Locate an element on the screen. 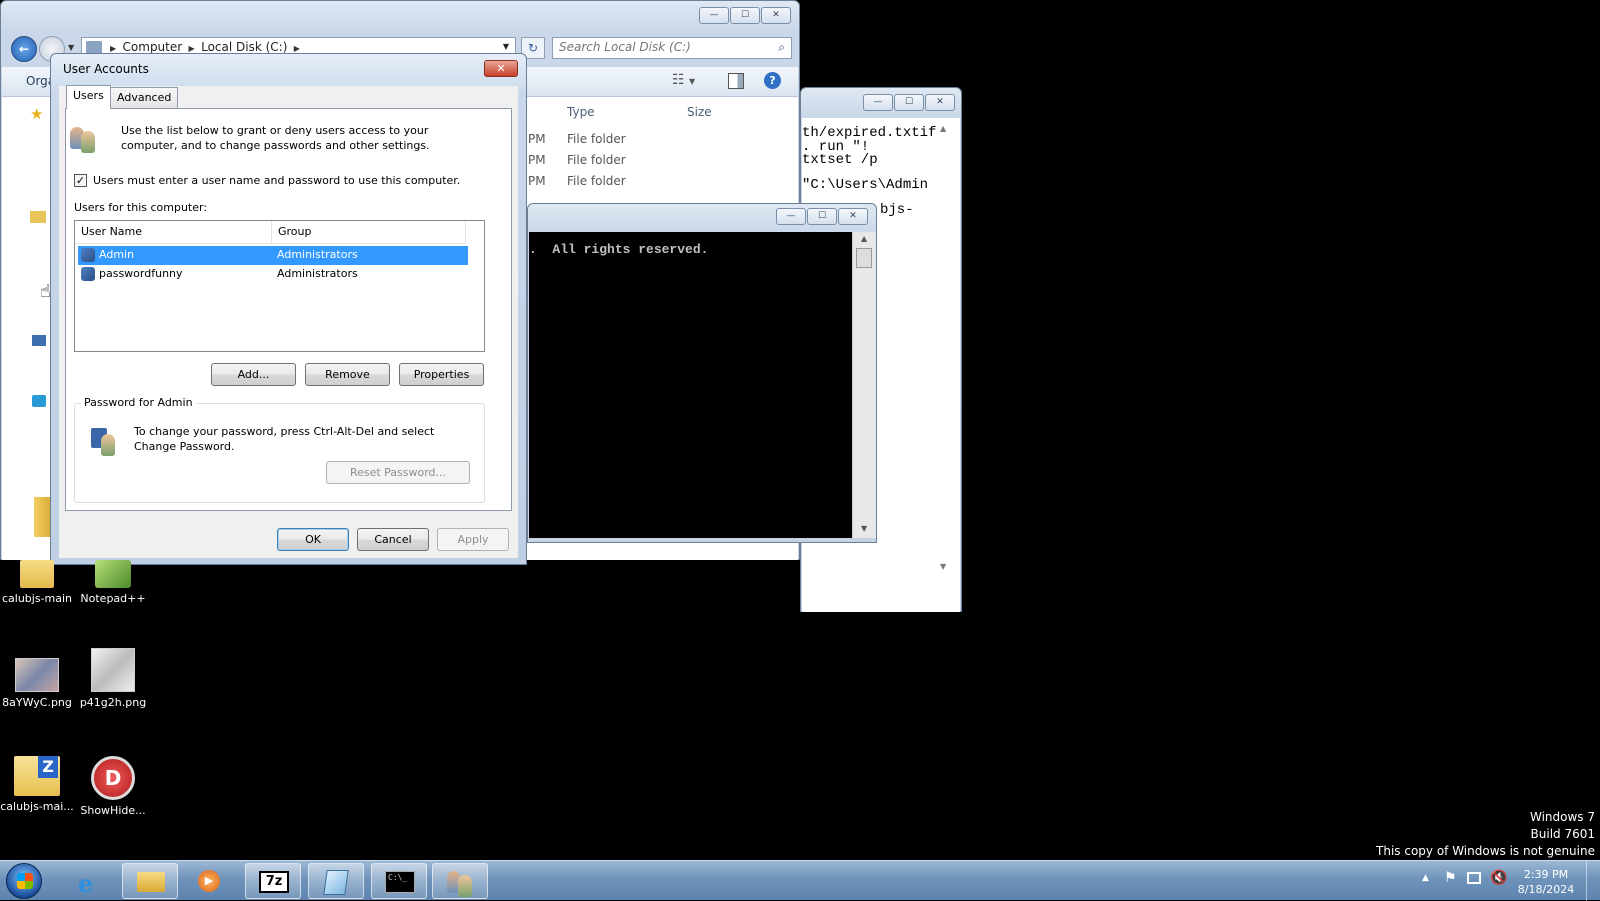 This screenshot has height=901, width=1600. clock-date: 8/18/2024 is located at coordinates (1546, 889).